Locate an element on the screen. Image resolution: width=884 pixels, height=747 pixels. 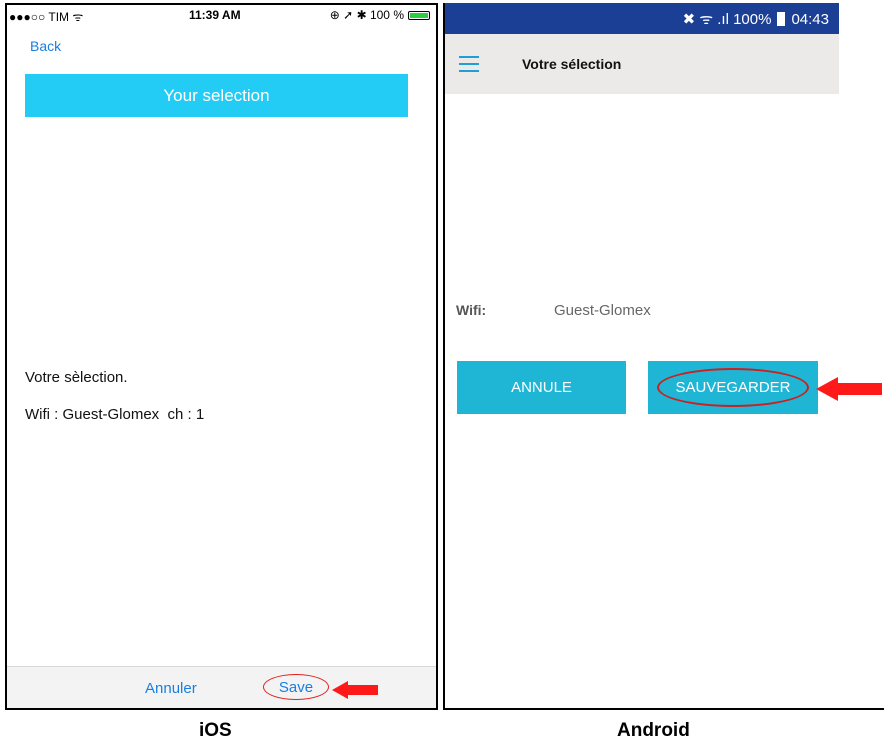
status-time: 11:39 AM is located at coordinates (215, 15).